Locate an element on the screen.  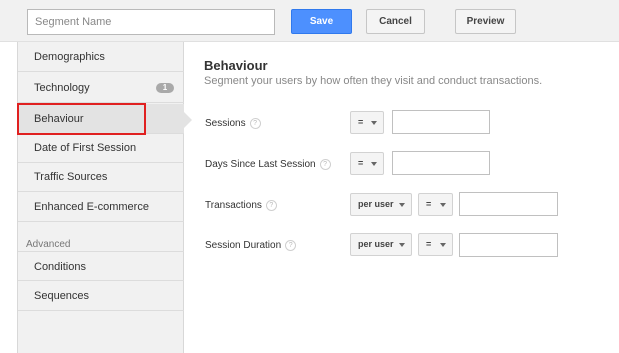
days-since-last-session-operator-select: = is located at coordinates (367, 163).